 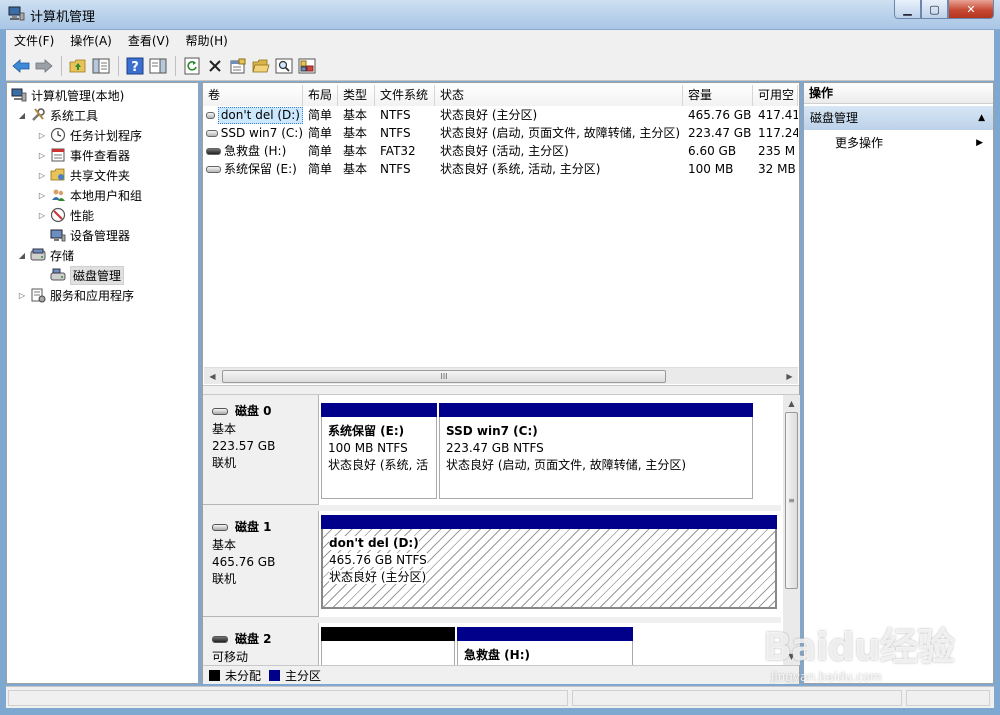 What do you see at coordinates (320, 115) in the screenshot?
I see `layout-cell: 简单` at bounding box center [320, 115].